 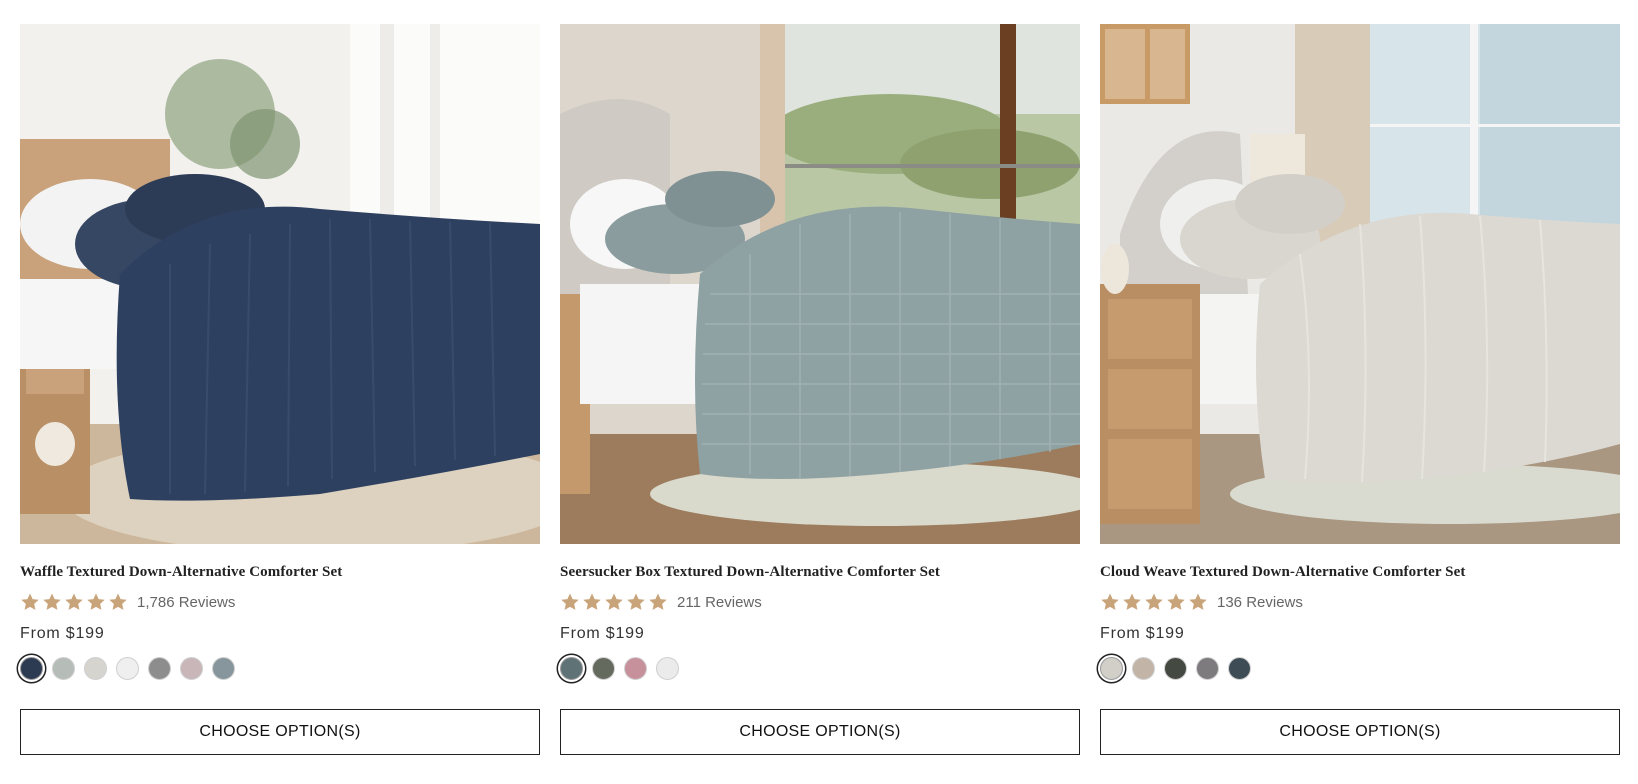 I want to click on rating: 136 Reviews, so click(x=1360, y=602).